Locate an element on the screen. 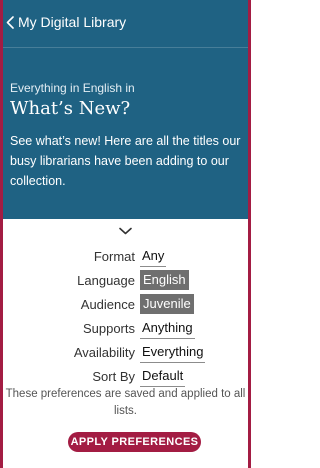 This screenshot has width=320, height=468. pref-label-supports: Supports is located at coordinates (108, 328).